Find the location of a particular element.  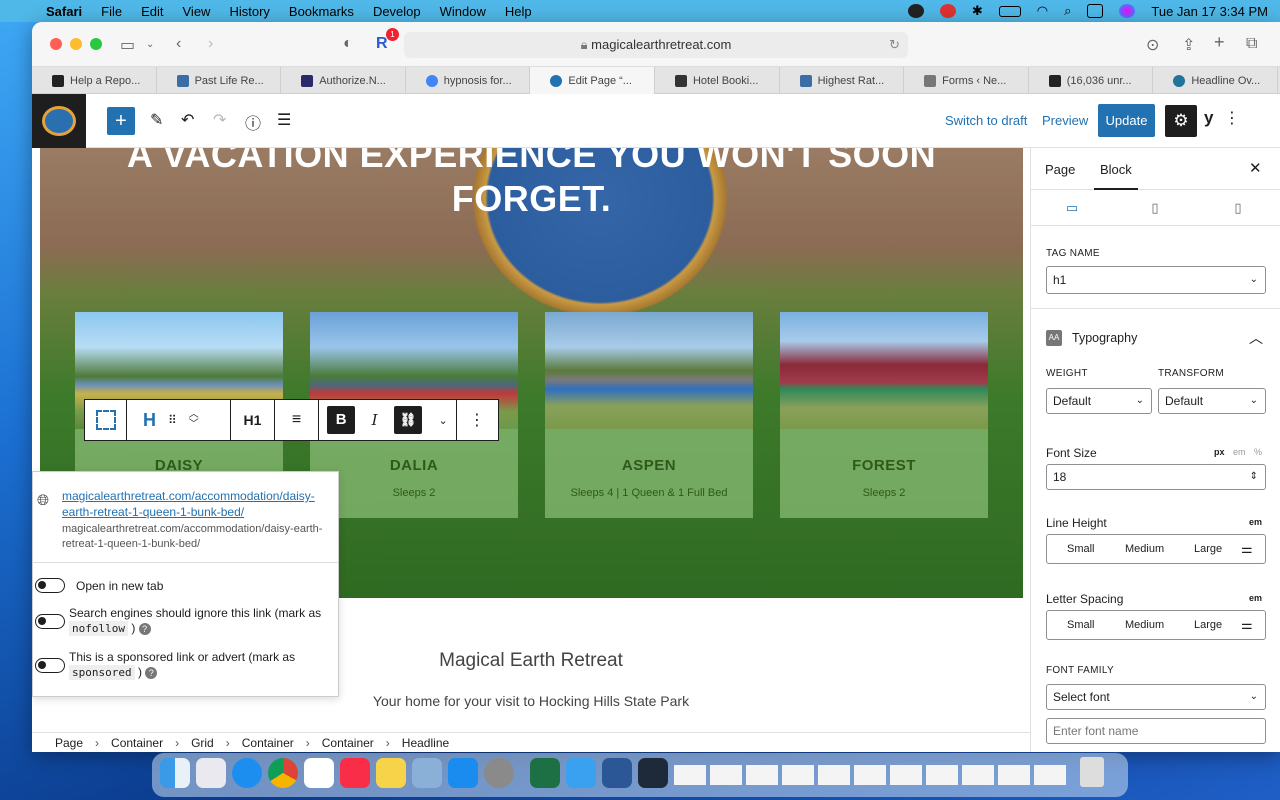

more-formats-chevron-icon: ⌄ is located at coordinates (443, 420).